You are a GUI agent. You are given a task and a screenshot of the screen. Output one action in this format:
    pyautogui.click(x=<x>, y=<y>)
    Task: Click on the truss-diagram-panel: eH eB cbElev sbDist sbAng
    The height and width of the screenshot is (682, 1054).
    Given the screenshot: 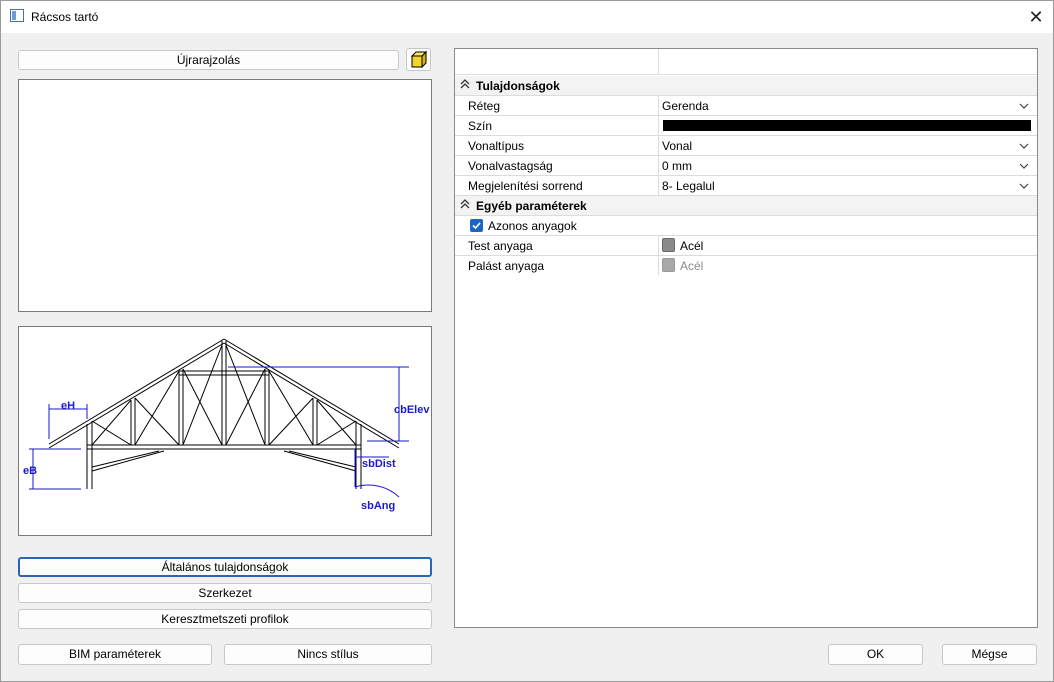 What is the action you would take?
    pyautogui.click(x=225, y=431)
    